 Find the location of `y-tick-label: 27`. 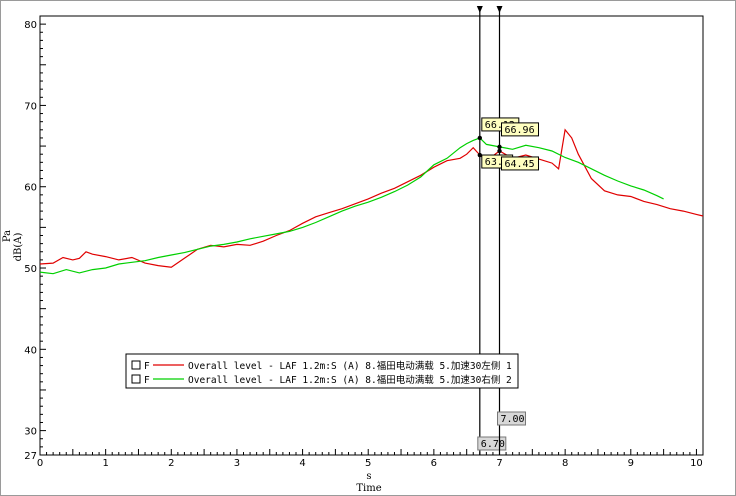

y-tick-label: 27 is located at coordinates (30, 456).